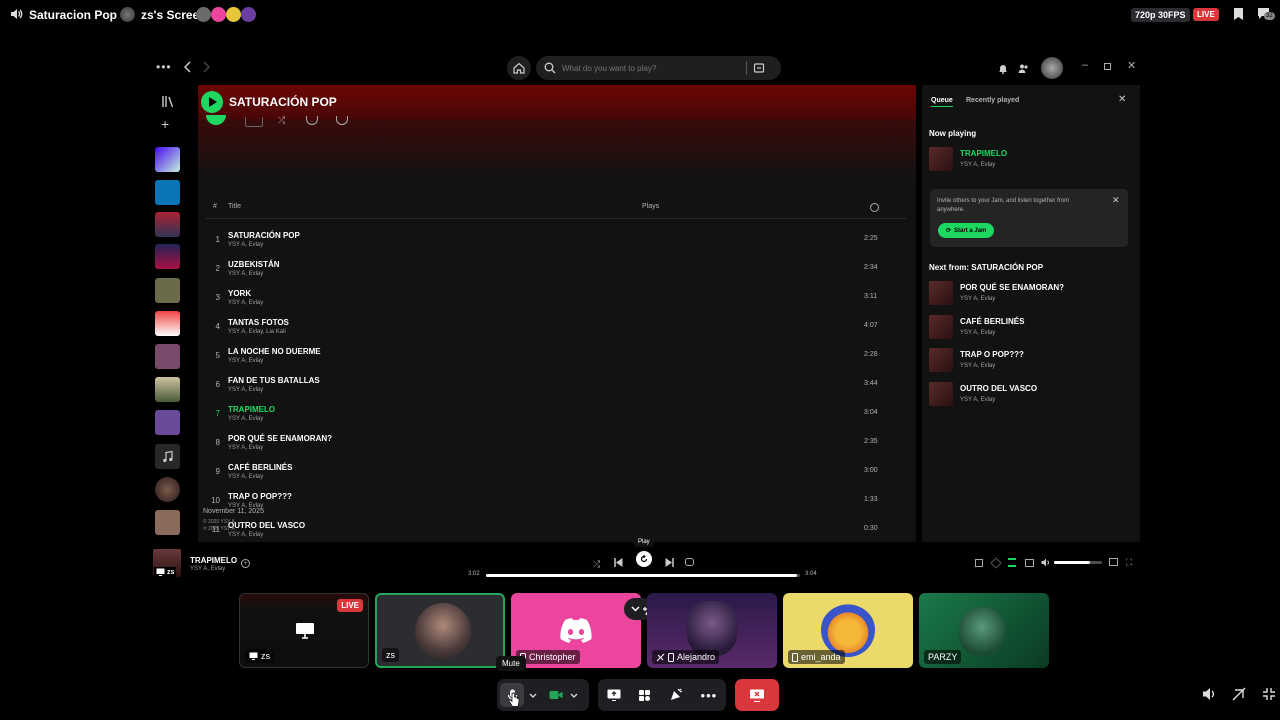 The width and height of the screenshot is (1280, 720). Describe the element at coordinates (274, 351) in the screenshot. I see `track-title: LA NOCHE NO DUERME` at that location.